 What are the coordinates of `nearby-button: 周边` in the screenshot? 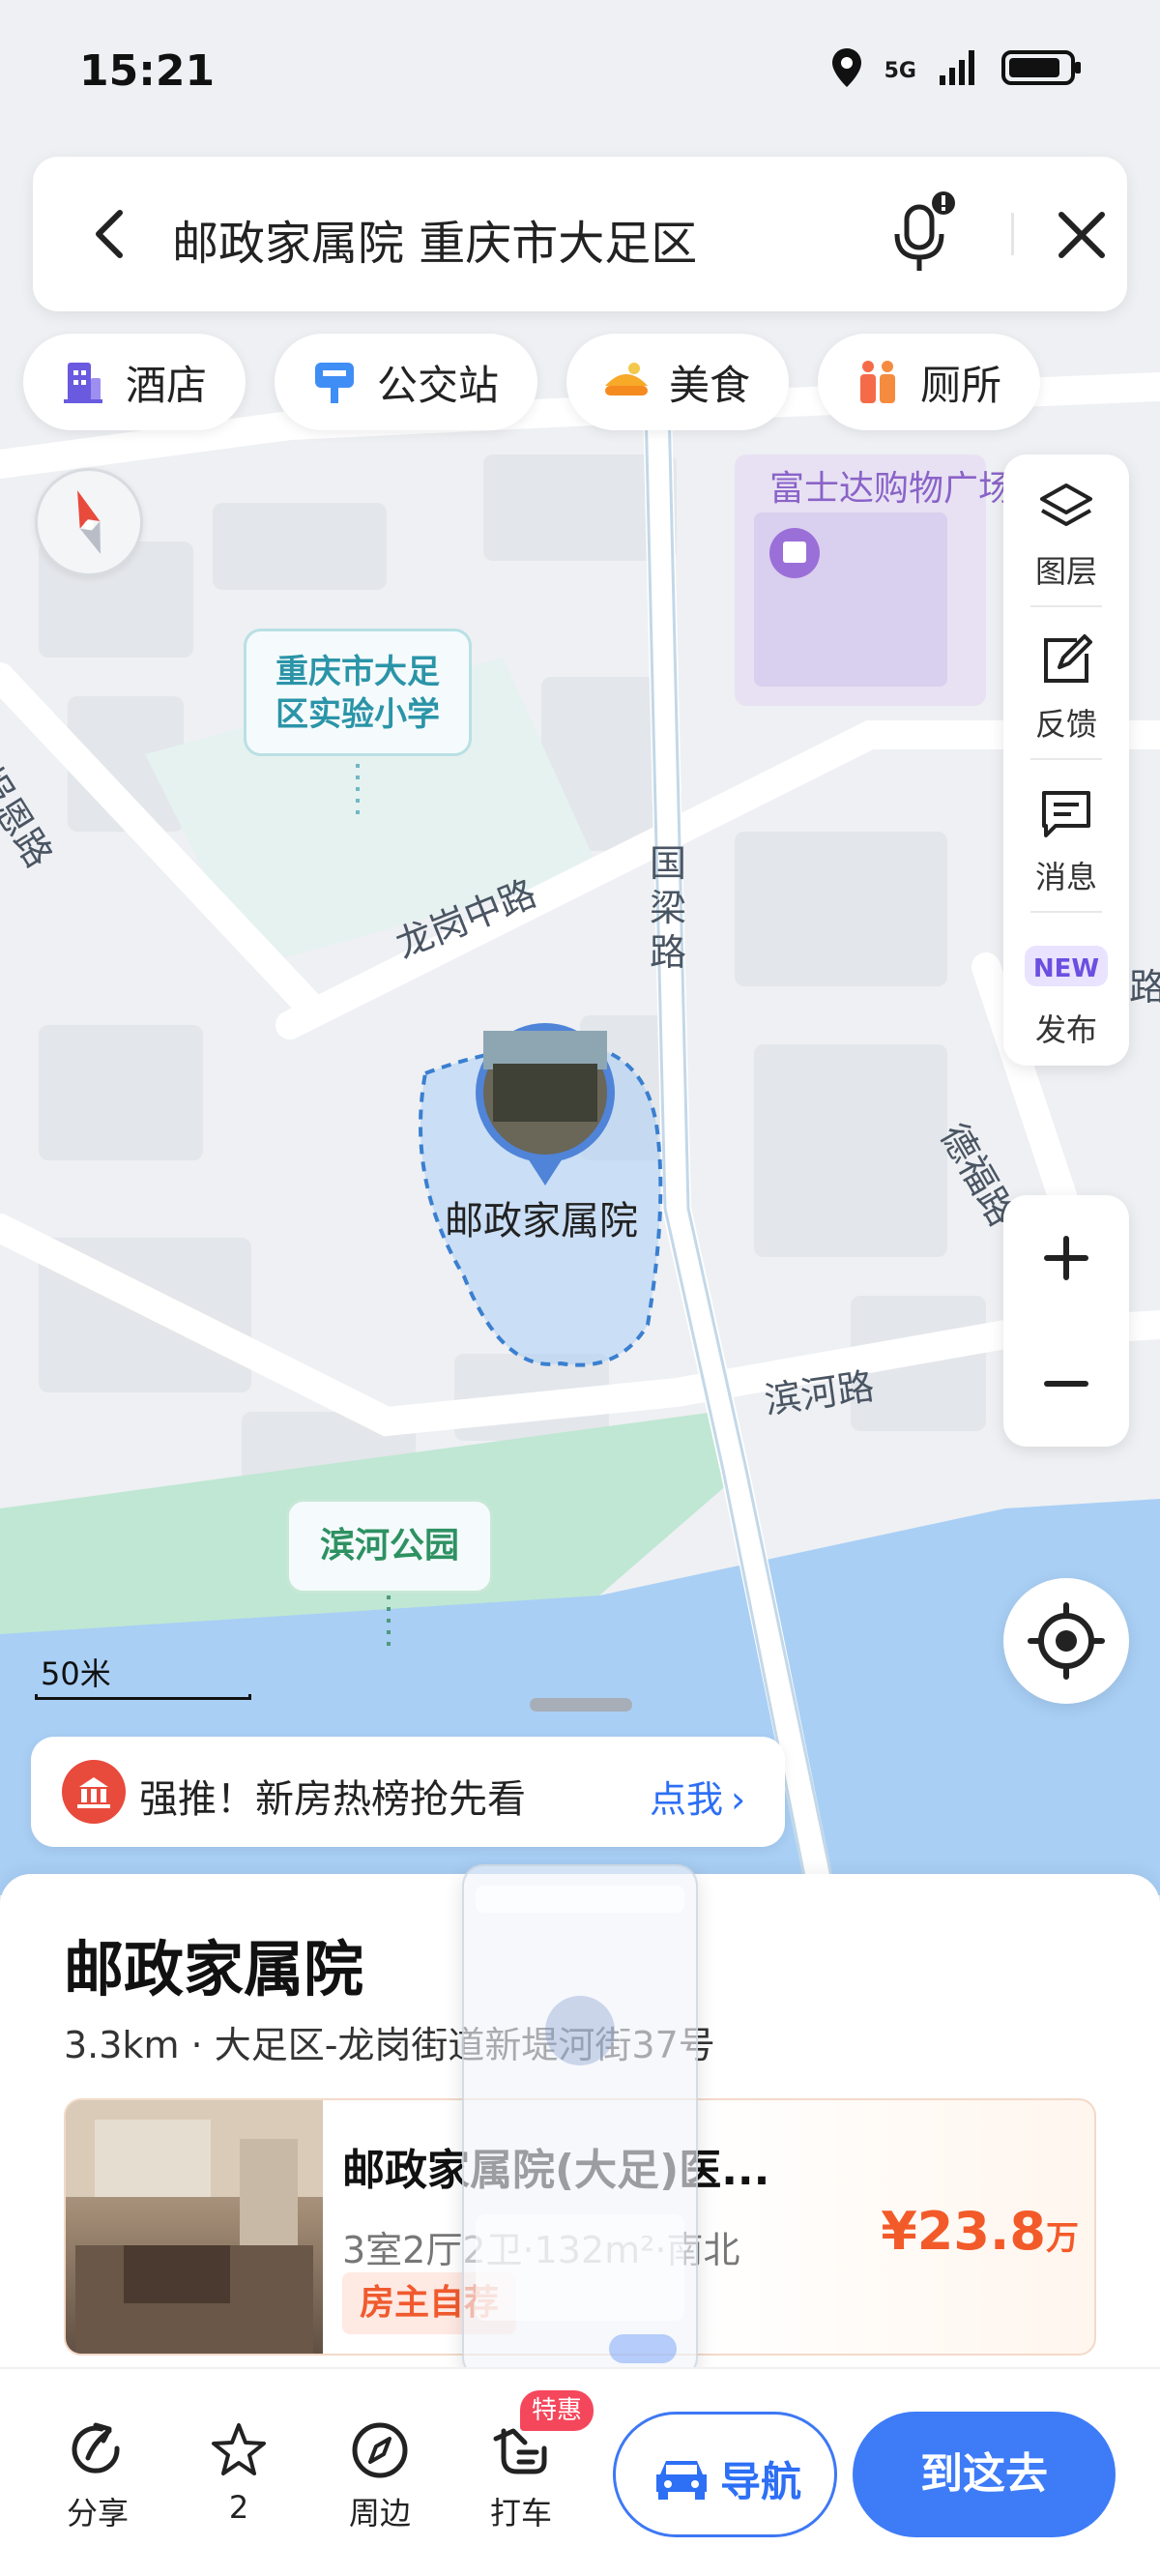 It's located at (380, 2476).